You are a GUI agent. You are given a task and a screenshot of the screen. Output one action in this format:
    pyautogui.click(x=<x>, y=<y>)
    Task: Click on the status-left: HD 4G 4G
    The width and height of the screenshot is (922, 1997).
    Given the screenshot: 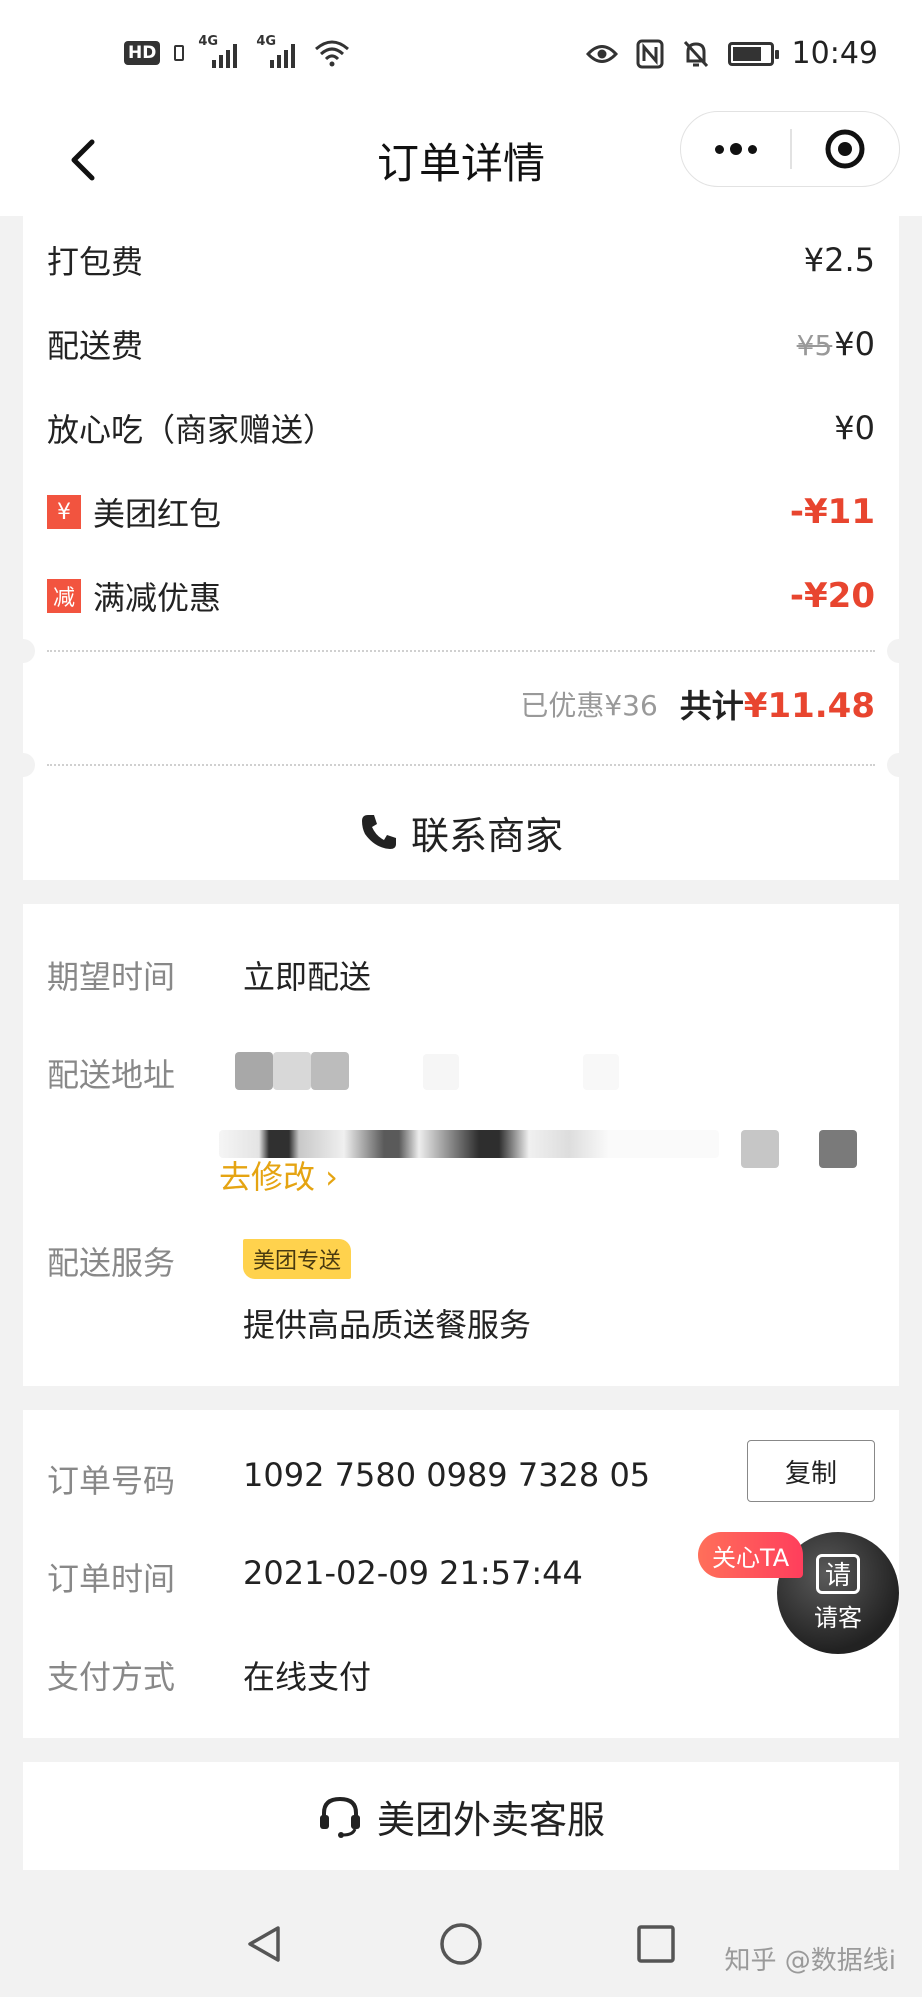 What is the action you would take?
    pyautogui.click(x=237, y=51)
    